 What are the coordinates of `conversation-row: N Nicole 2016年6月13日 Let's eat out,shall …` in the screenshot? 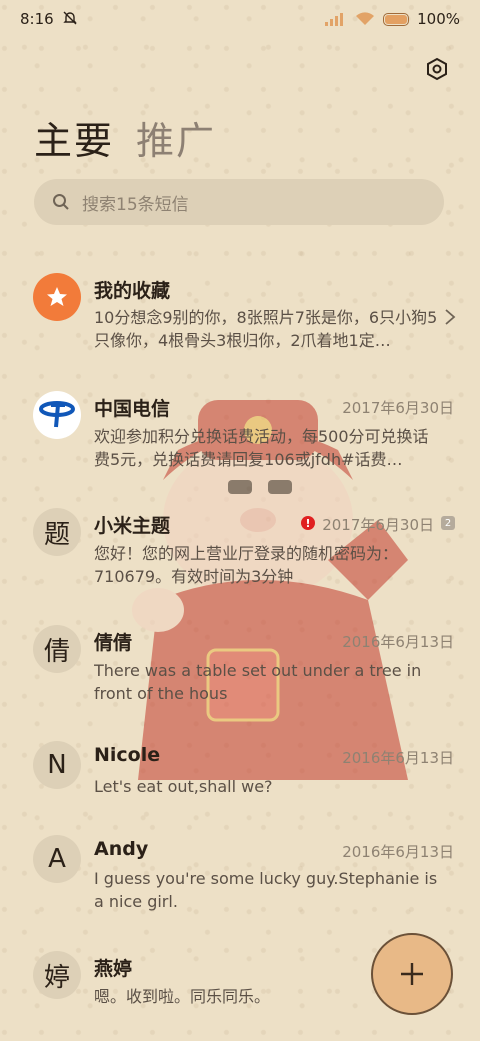 It's located at (240, 786).